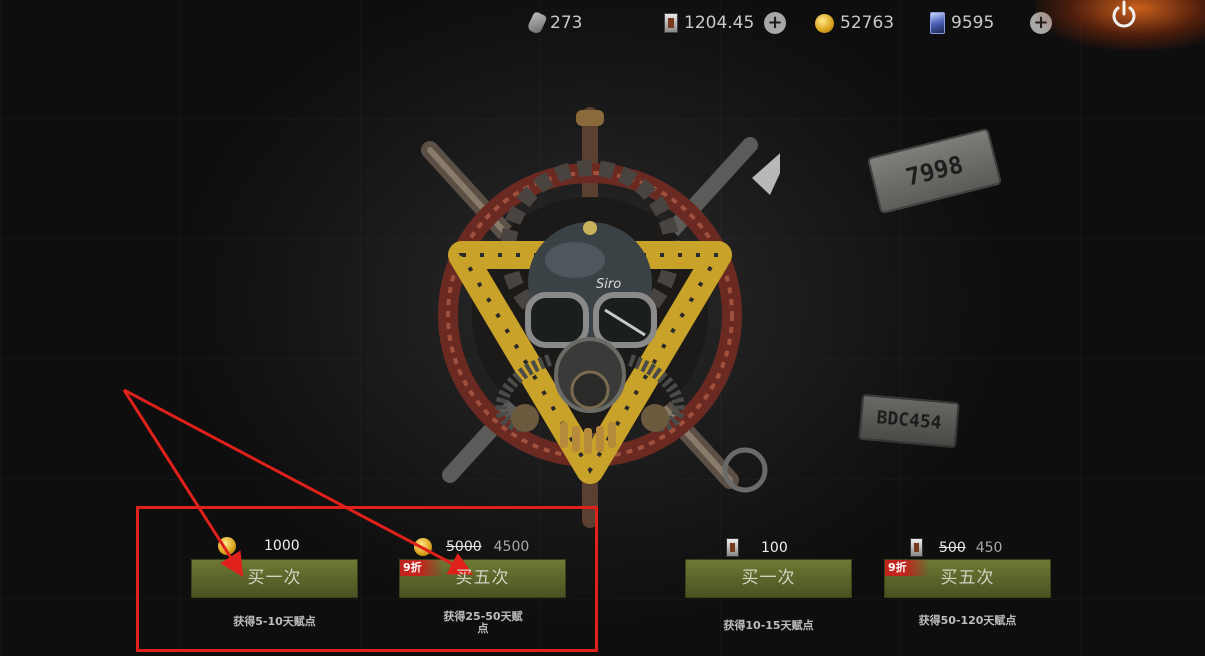  I want to click on original-price: 500, so click(952, 547).